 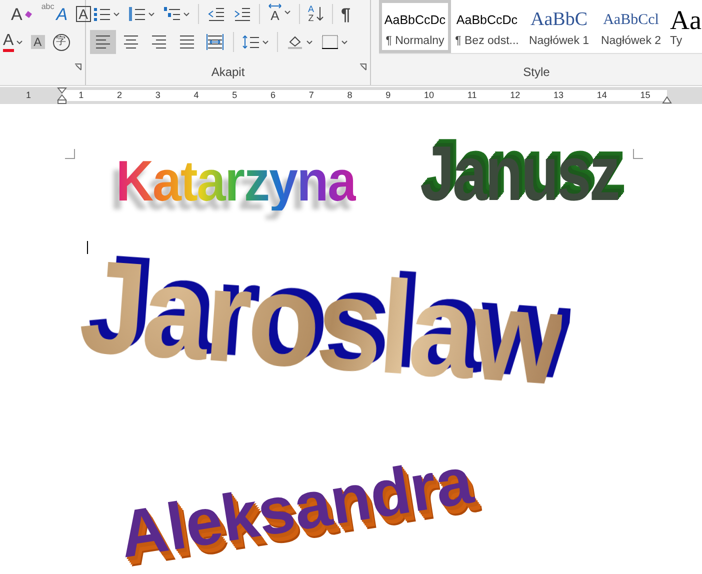 I want to click on numbered-list-icon, so click(x=137, y=14).